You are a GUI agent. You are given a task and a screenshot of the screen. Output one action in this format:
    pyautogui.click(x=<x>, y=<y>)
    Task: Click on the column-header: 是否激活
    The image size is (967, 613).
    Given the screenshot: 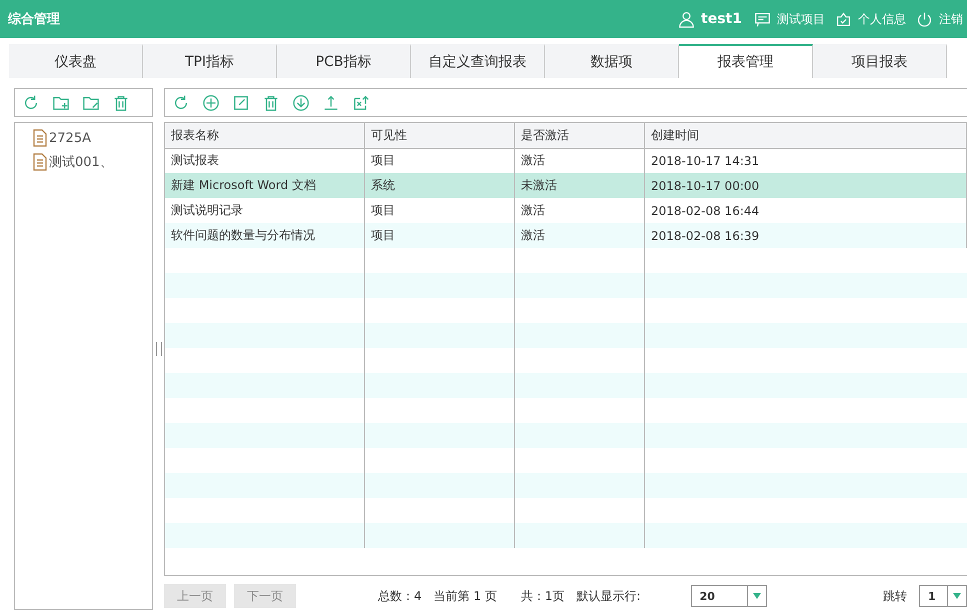 What is the action you would take?
    pyautogui.click(x=580, y=136)
    